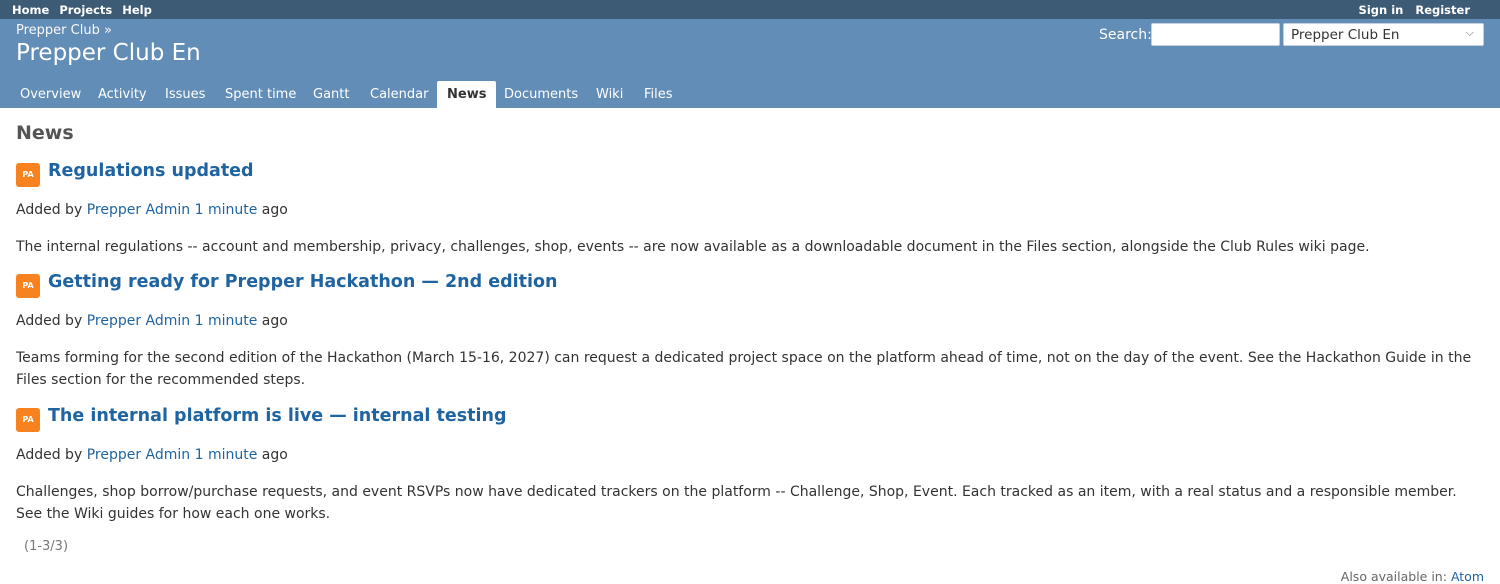 This screenshot has width=1500, height=584. Describe the element at coordinates (331, 94) in the screenshot. I see `tab-gantt: Gantt` at that location.